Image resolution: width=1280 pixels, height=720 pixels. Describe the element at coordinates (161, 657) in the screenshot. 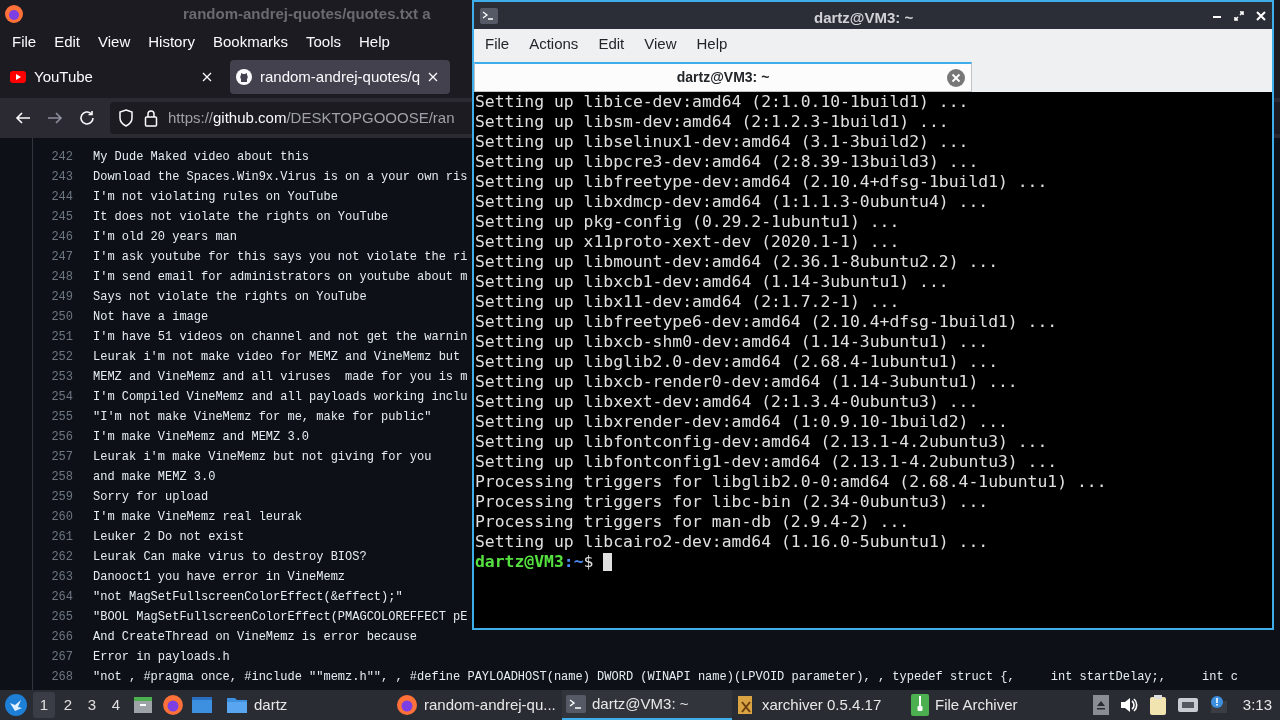

I see `code-line: Error in payloads.h` at that location.